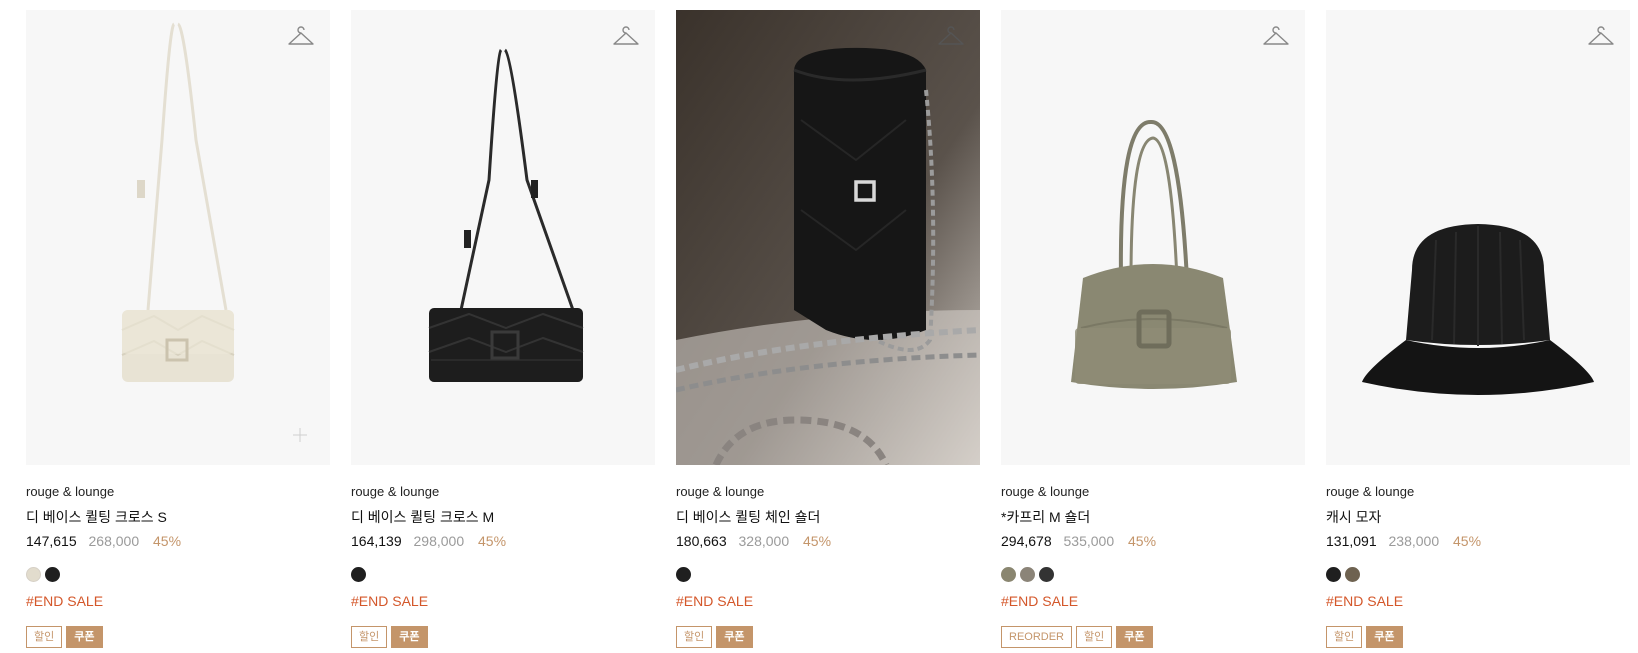 This screenshot has width=1638, height=653. I want to click on reorder-badge: REORDER, so click(1037, 637).